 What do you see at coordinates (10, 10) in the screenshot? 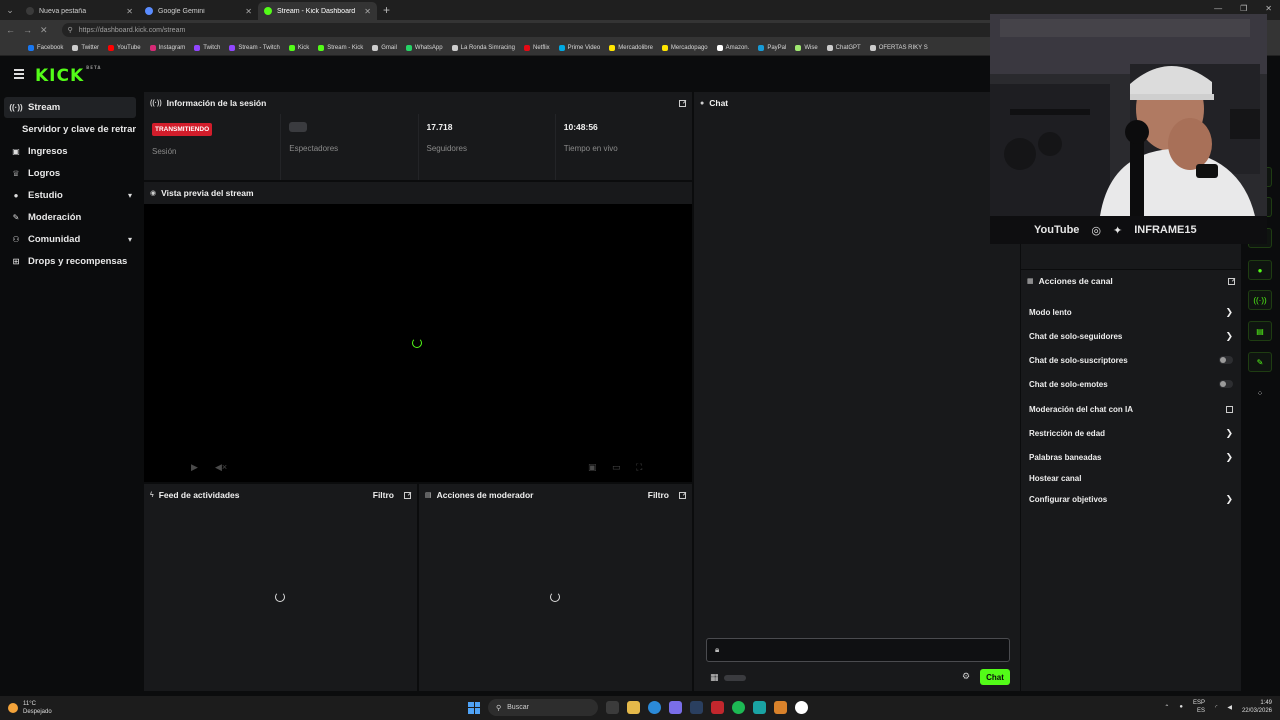
I see `tab-menu-icon: ⌄` at bounding box center [10, 10].